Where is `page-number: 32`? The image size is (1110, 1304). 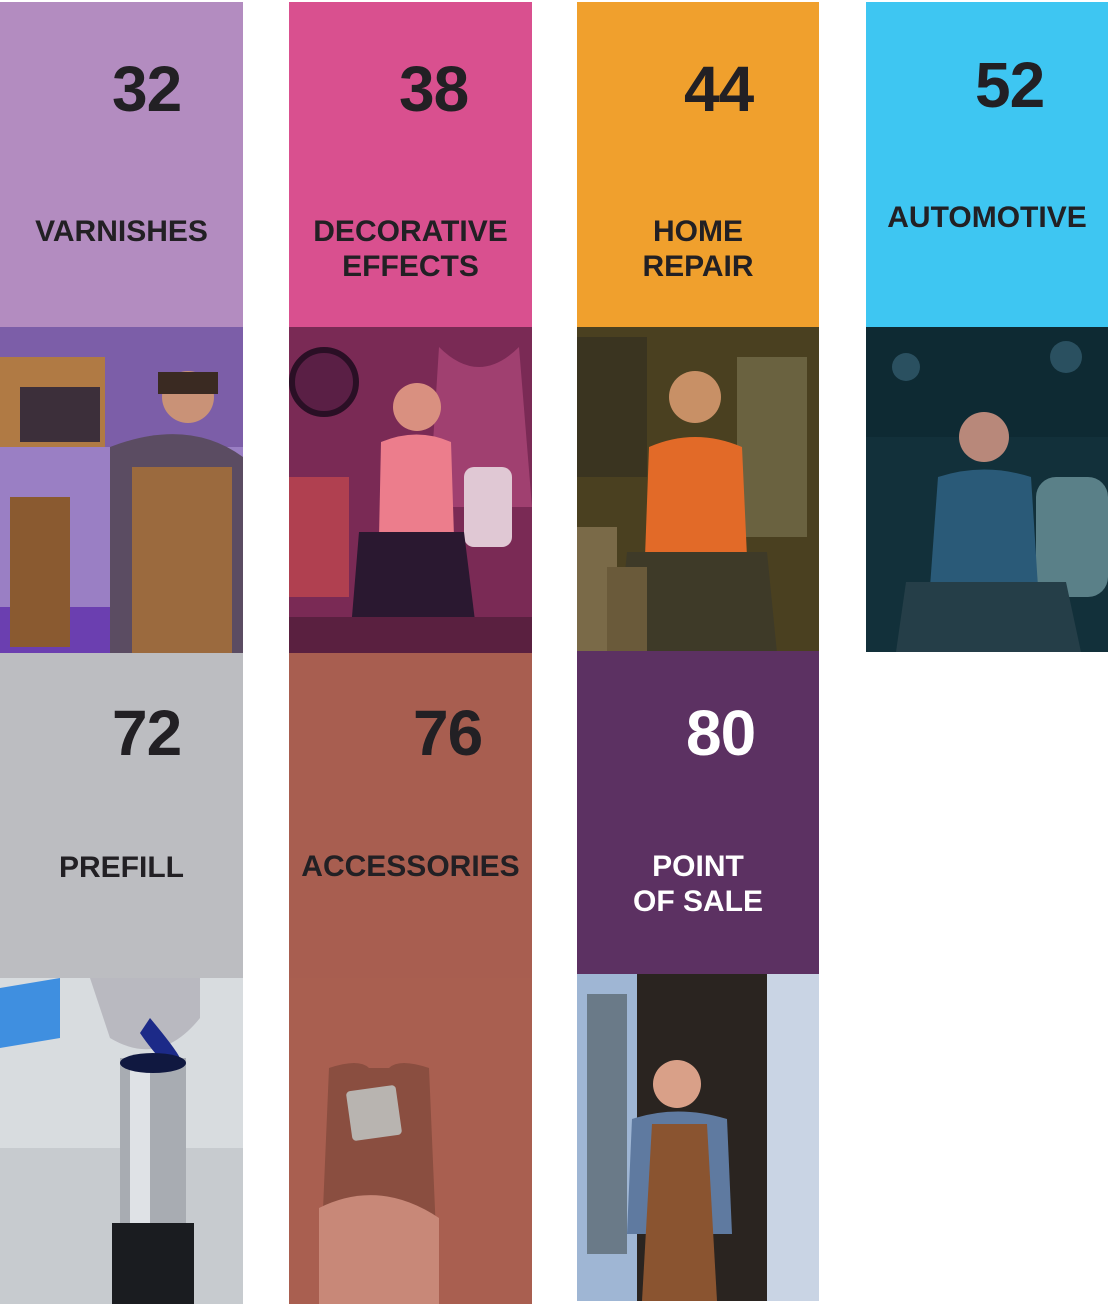
page-number: 32 is located at coordinates (147, 89).